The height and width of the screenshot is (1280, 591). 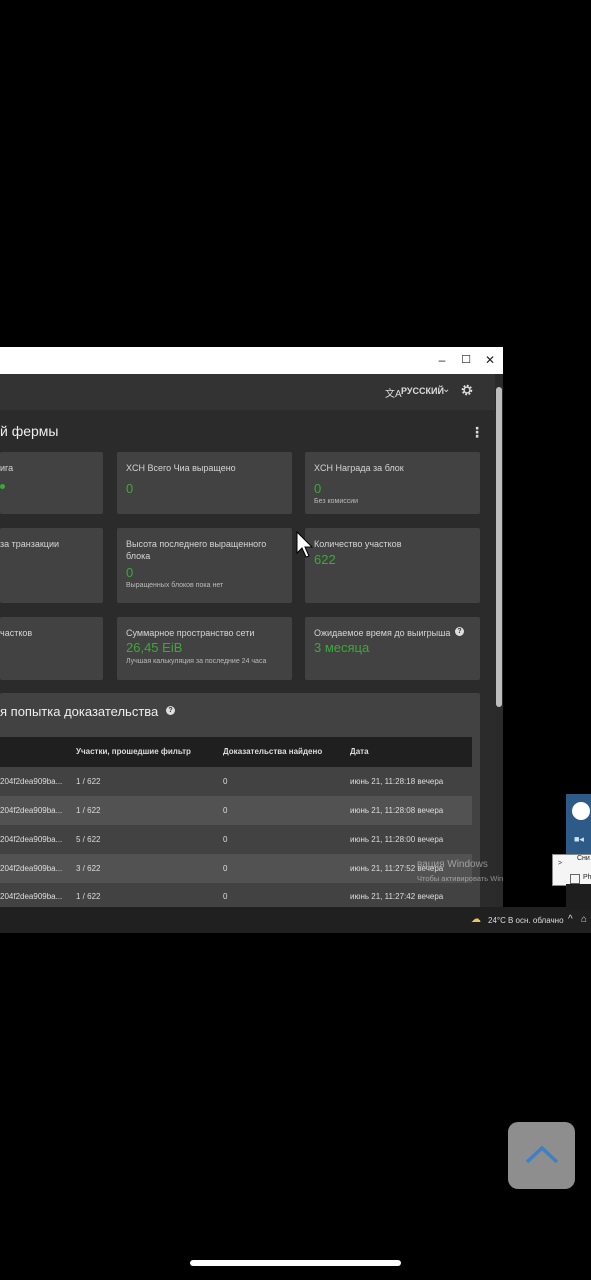 What do you see at coordinates (175, 585) in the screenshot?
I see `card-subtitle: Выращенных блоков пока нет` at bounding box center [175, 585].